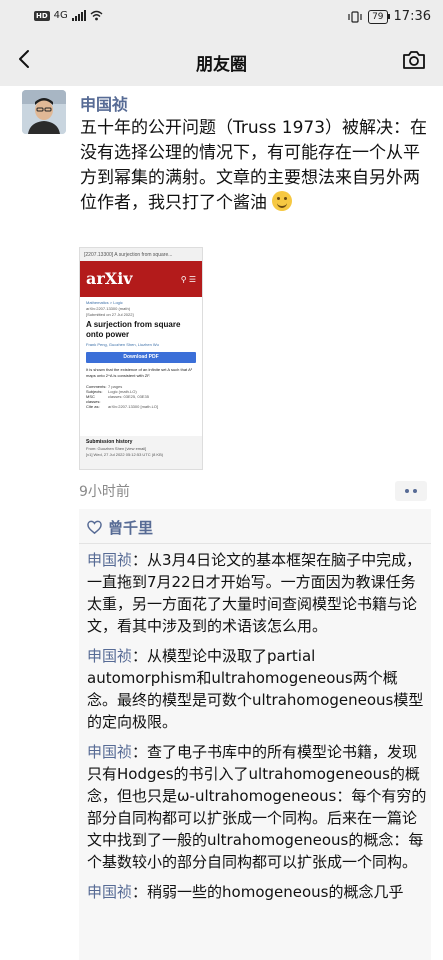 The image size is (443, 960). Describe the element at coordinates (130, 527) in the screenshot. I see `like-names: 曾千里` at that location.